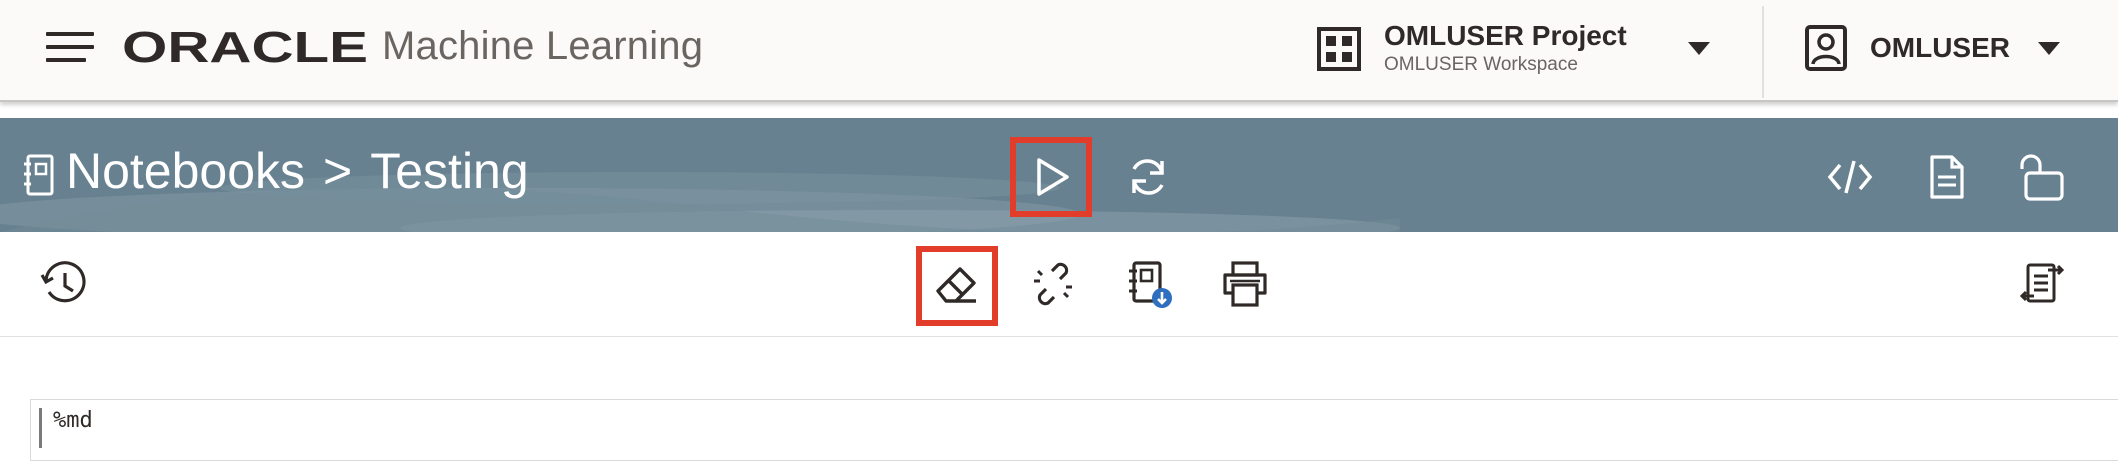 This screenshot has height=461, width=2118. I want to click on code-view-icon, so click(1850, 177).